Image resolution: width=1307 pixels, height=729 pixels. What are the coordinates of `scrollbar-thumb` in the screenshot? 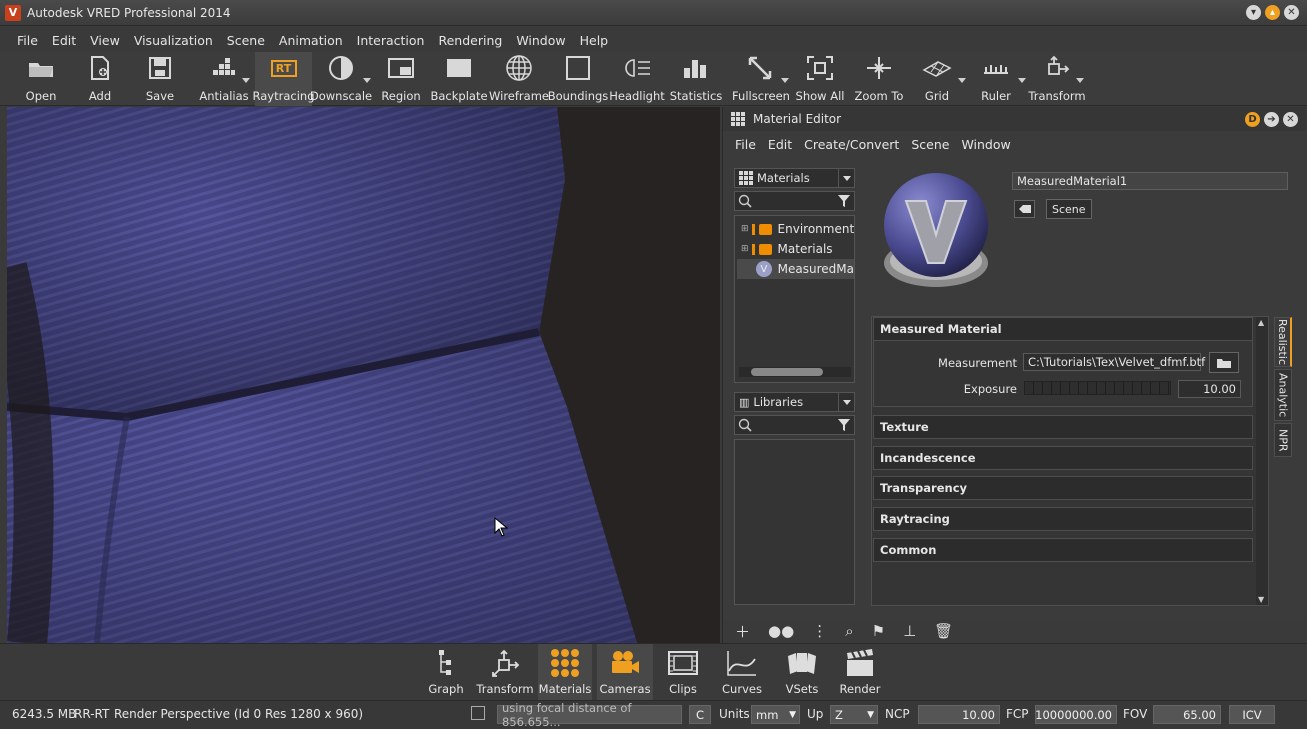 It's located at (787, 372).